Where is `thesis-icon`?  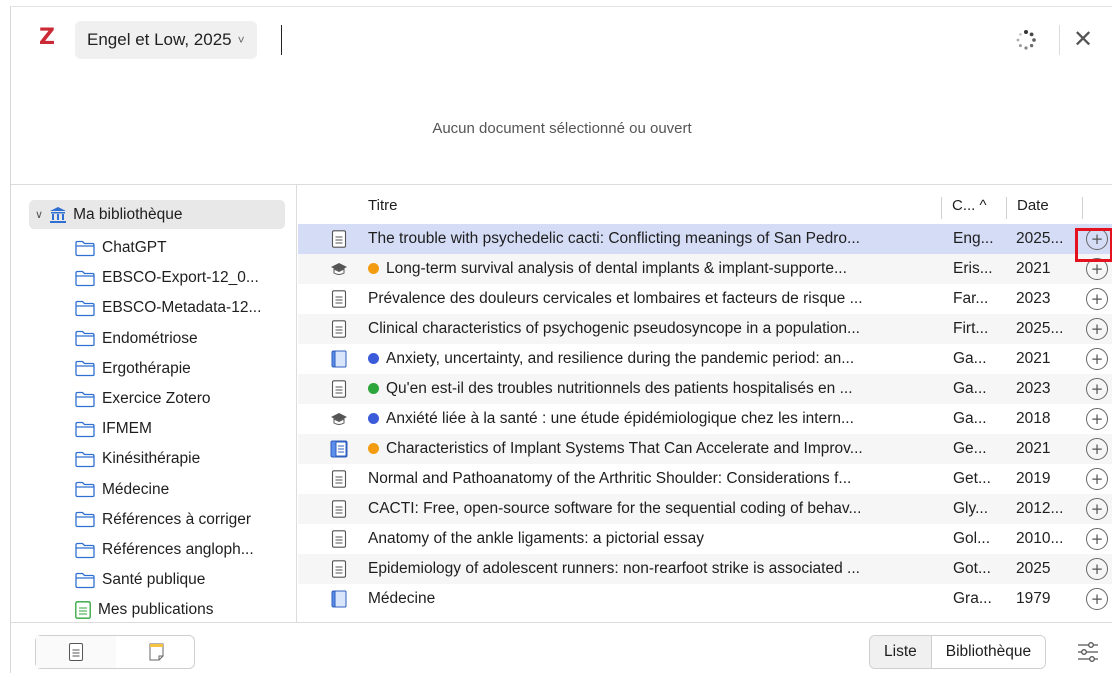 thesis-icon is located at coordinates (339, 419).